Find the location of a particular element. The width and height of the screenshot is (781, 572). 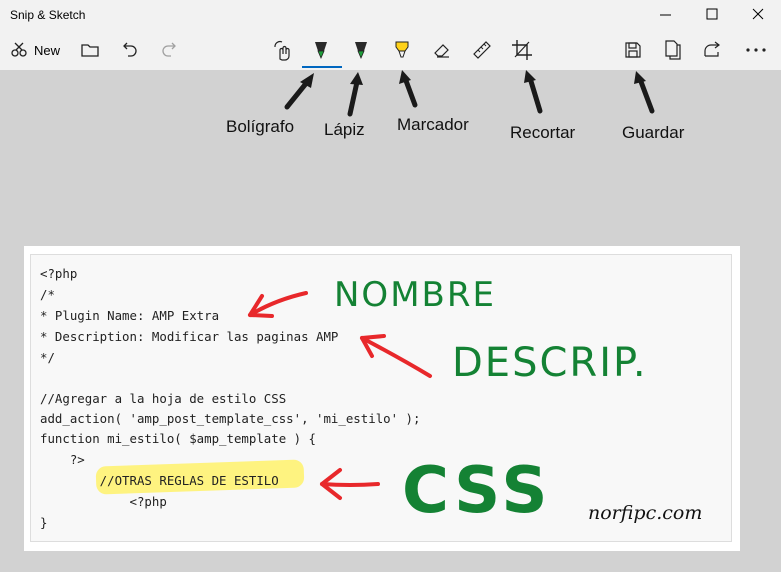

handwriting-descrip: DESCRIP. is located at coordinates (550, 363).